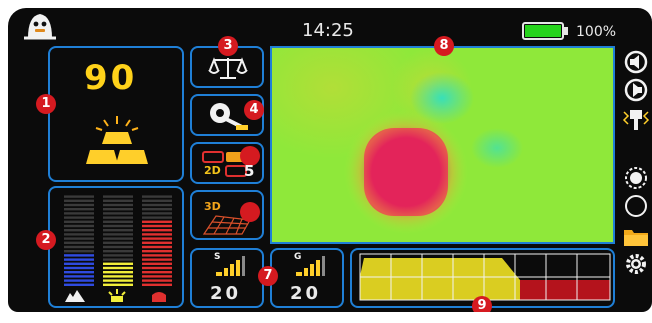 The image size is (652, 323). Describe the element at coordinates (636, 264) in the screenshot. I see `settings-icon` at that location.